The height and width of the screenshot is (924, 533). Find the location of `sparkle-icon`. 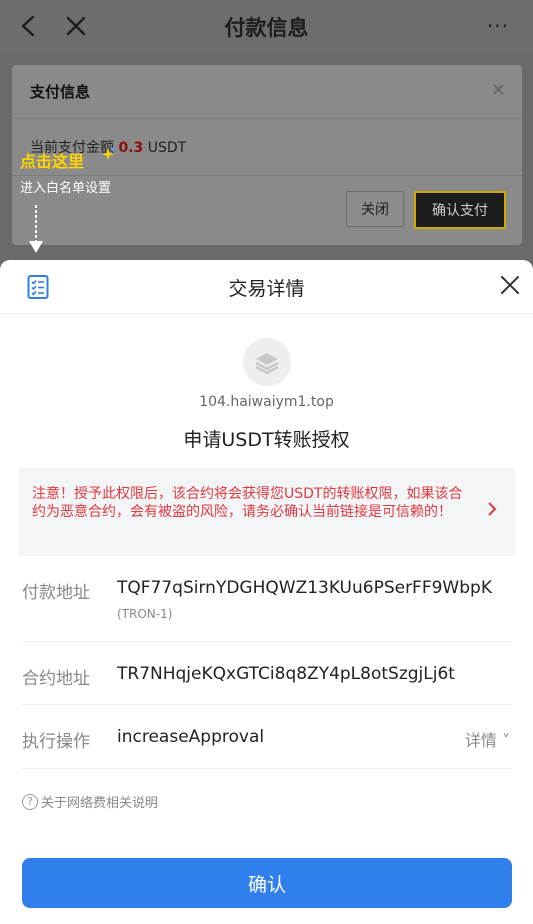

sparkle-icon is located at coordinates (108, 153).